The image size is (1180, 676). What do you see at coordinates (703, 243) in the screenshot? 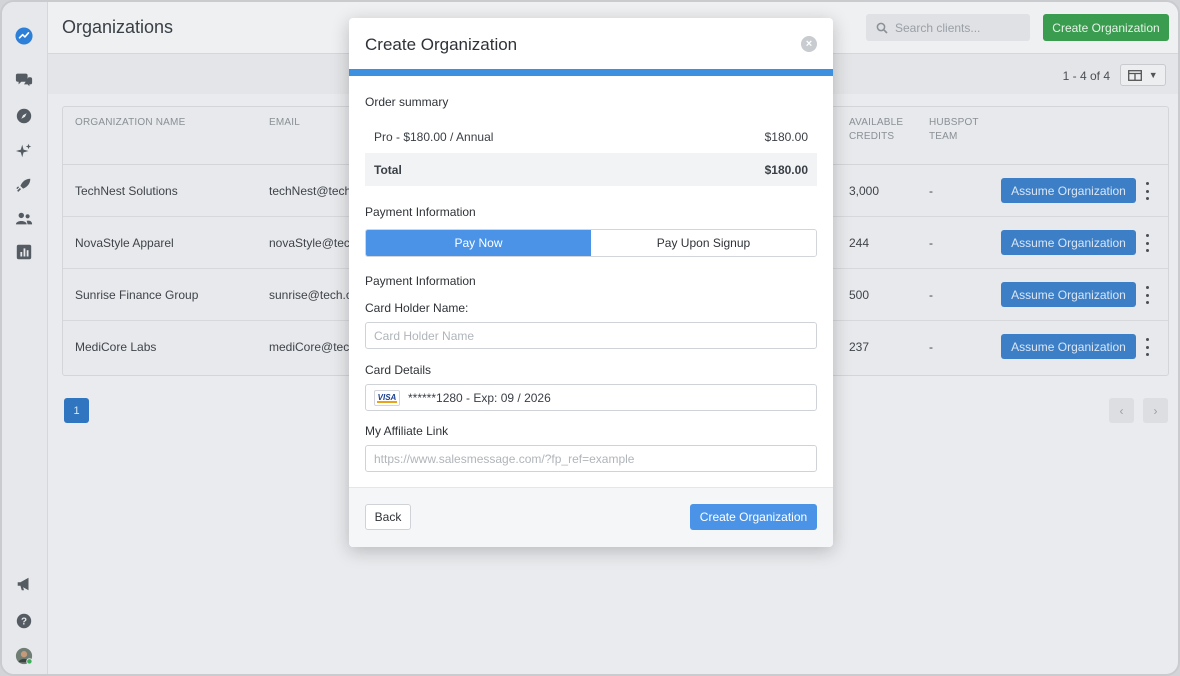
I see `tab-pay-upon-signup: Pay Upon Signup` at bounding box center [703, 243].